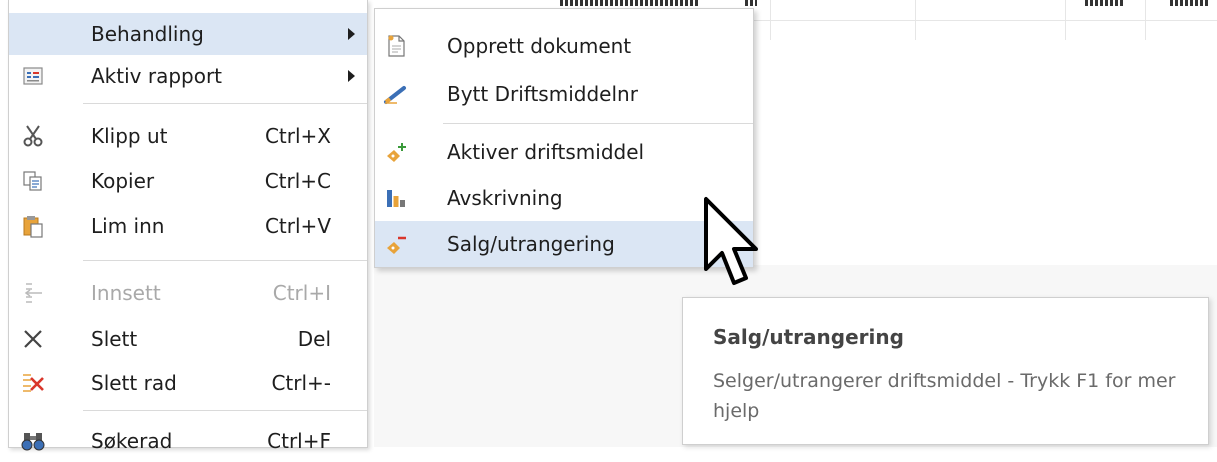  Describe the element at coordinates (546, 152) in the screenshot. I see `submenu-item-label: Aktiver driftsmiddel` at that location.